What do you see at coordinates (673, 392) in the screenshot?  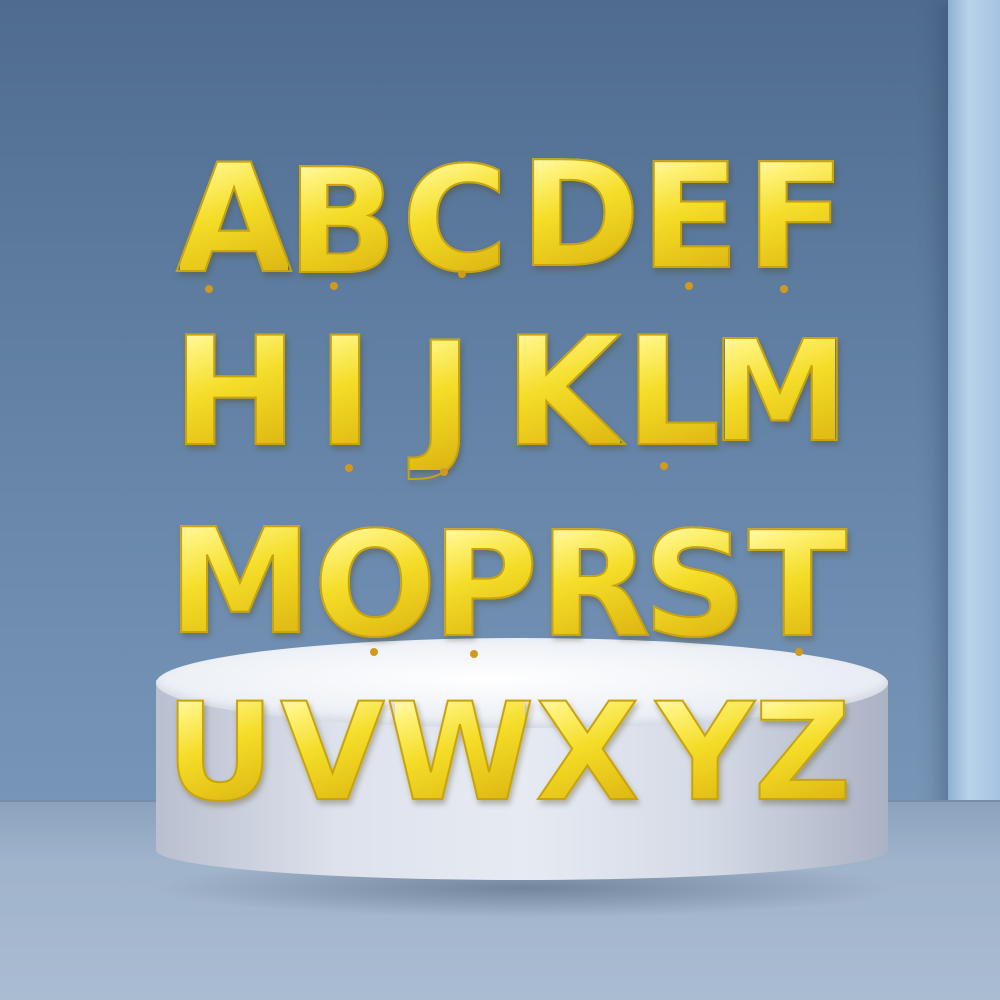 I see `balloon-letter: L` at bounding box center [673, 392].